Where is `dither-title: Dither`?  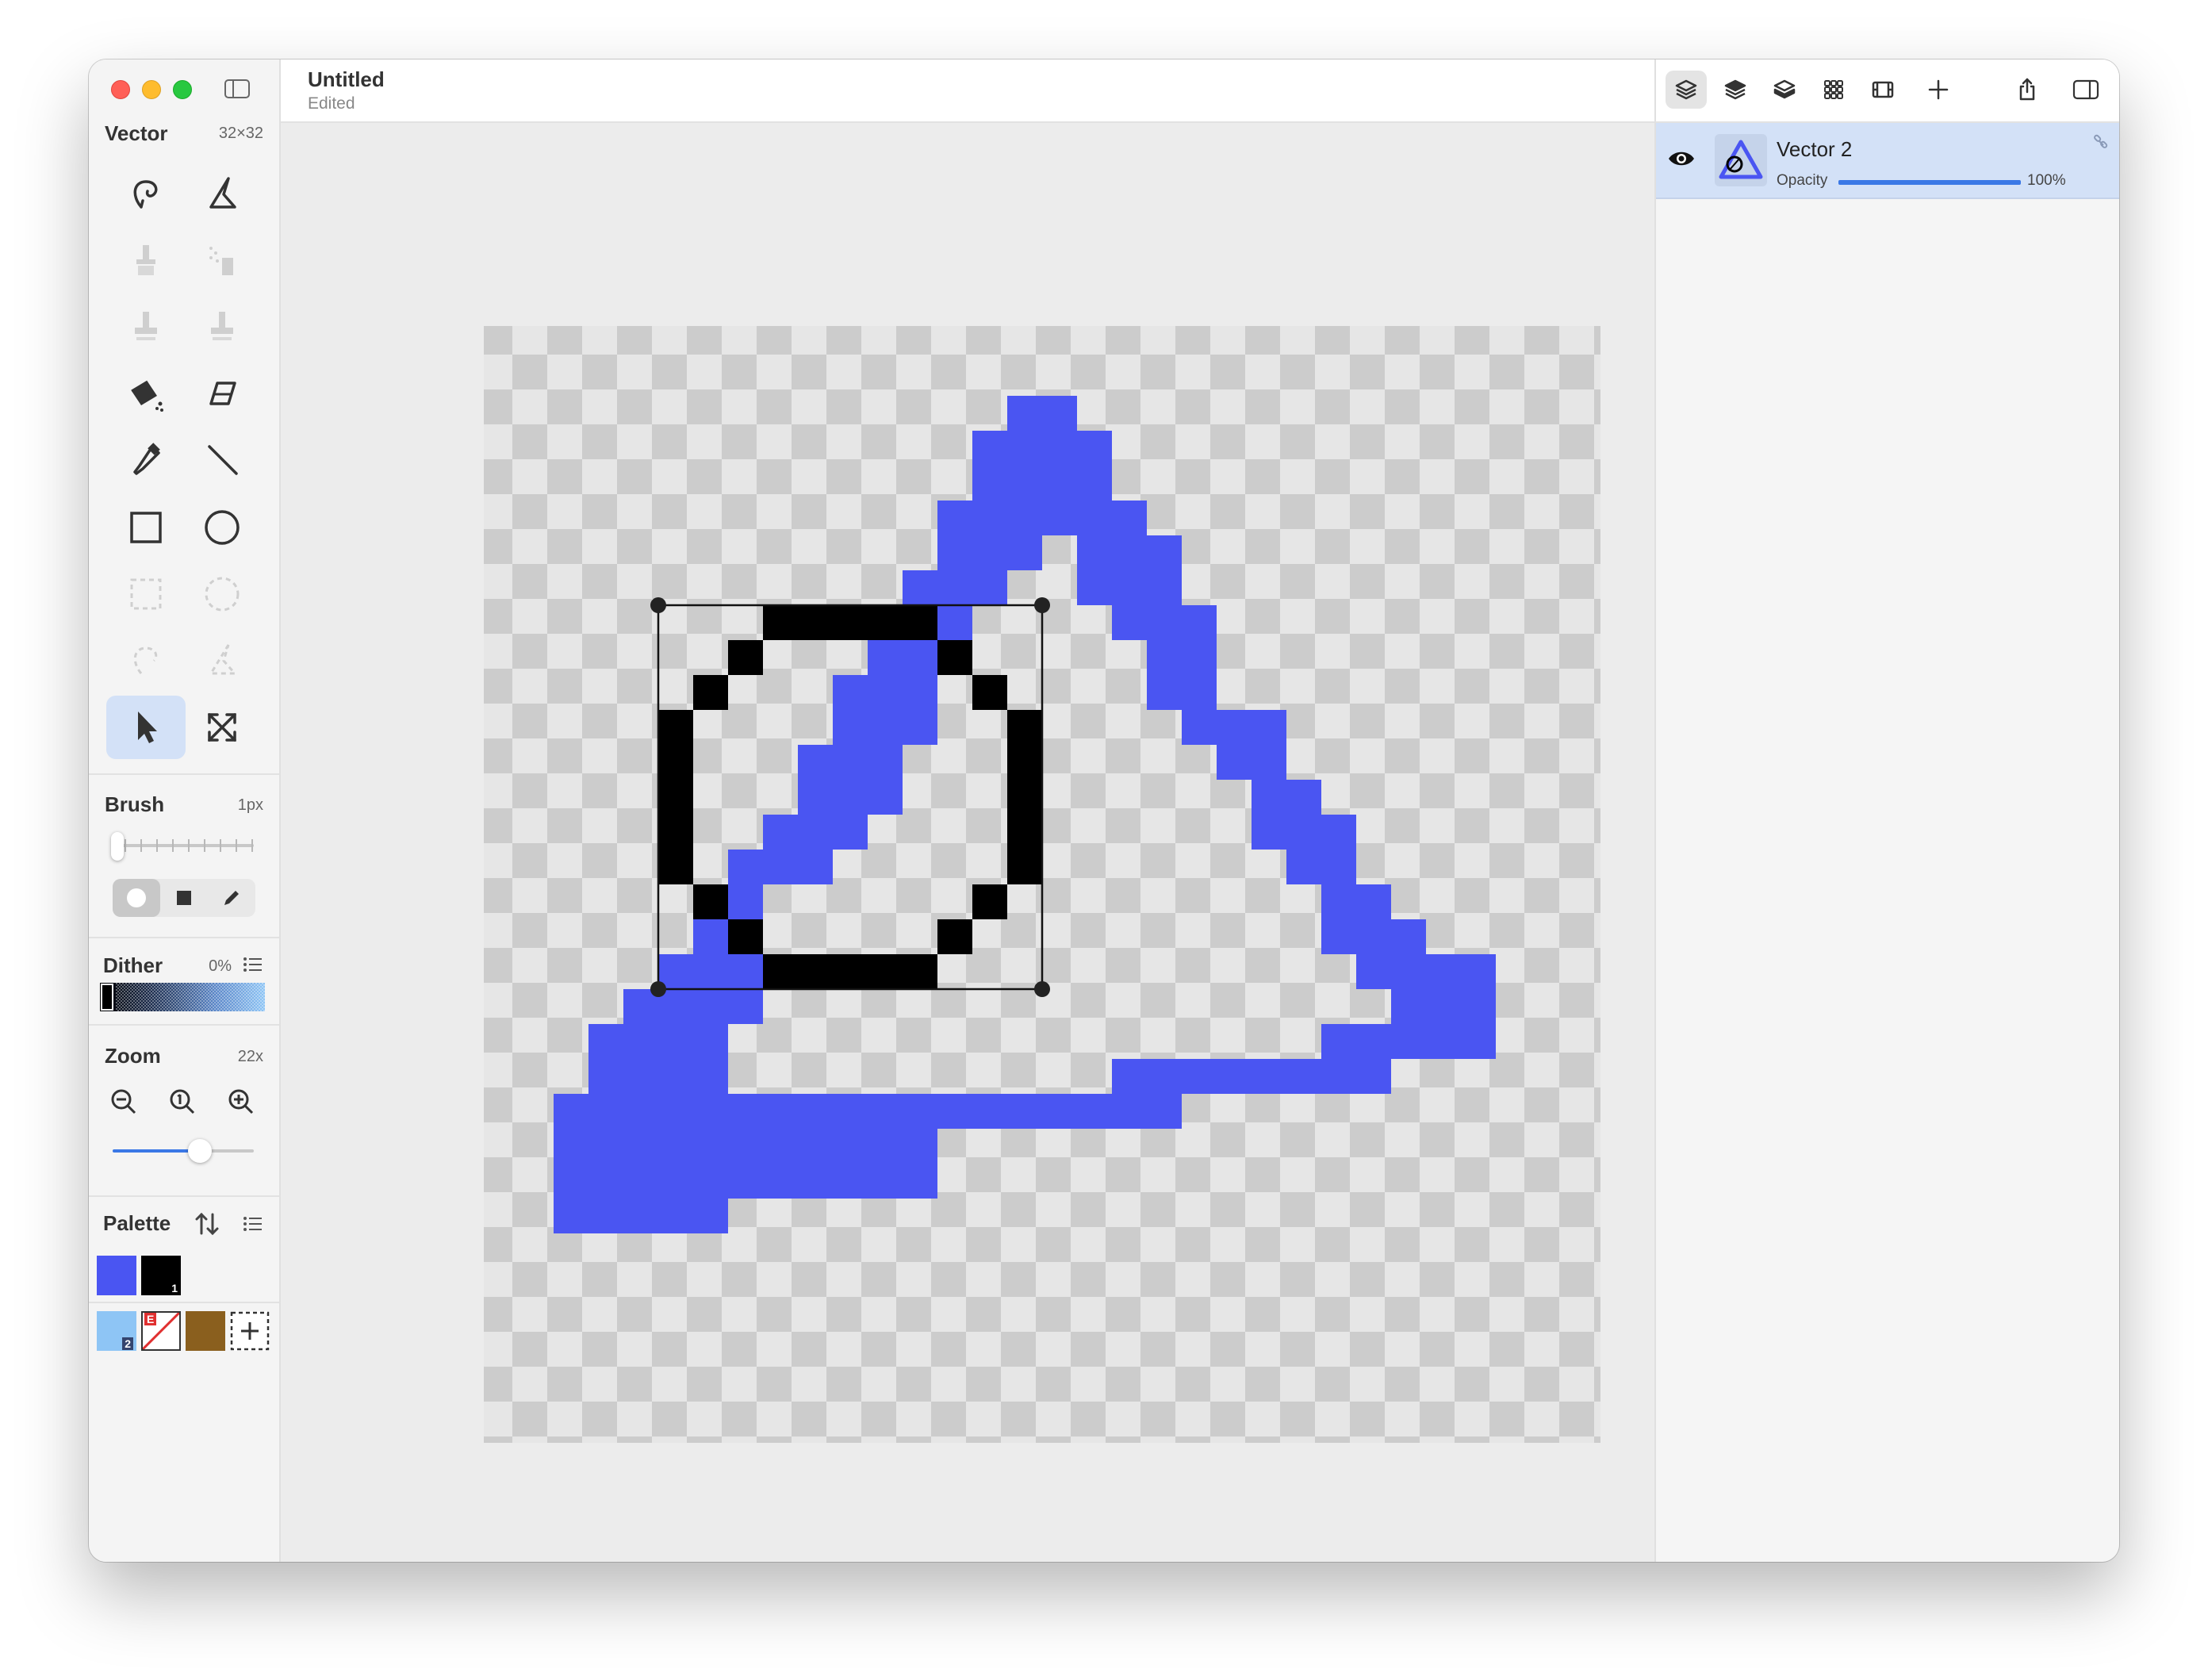
dither-title: Dither is located at coordinates (133, 965).